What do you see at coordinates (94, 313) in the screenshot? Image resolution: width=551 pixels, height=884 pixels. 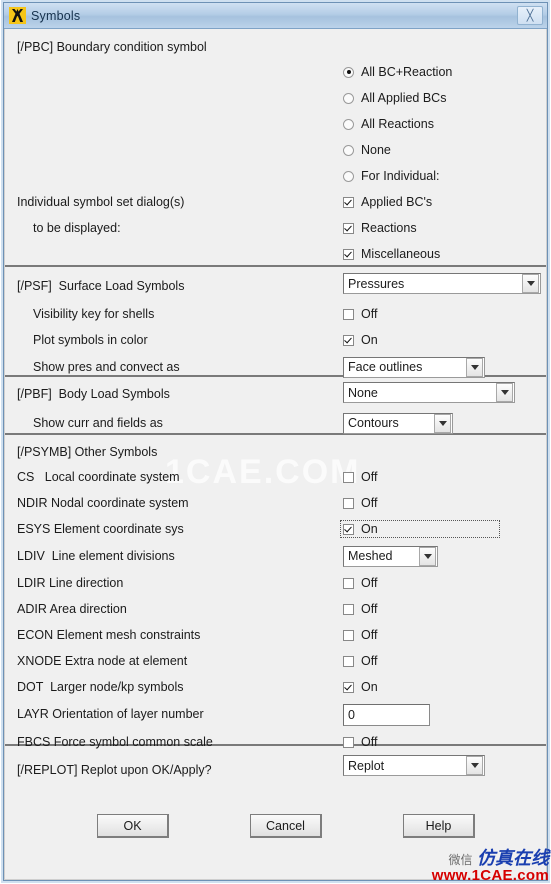 I see `psf-visibility-label: Visibility key for shells` at bounding box center [94, 313].